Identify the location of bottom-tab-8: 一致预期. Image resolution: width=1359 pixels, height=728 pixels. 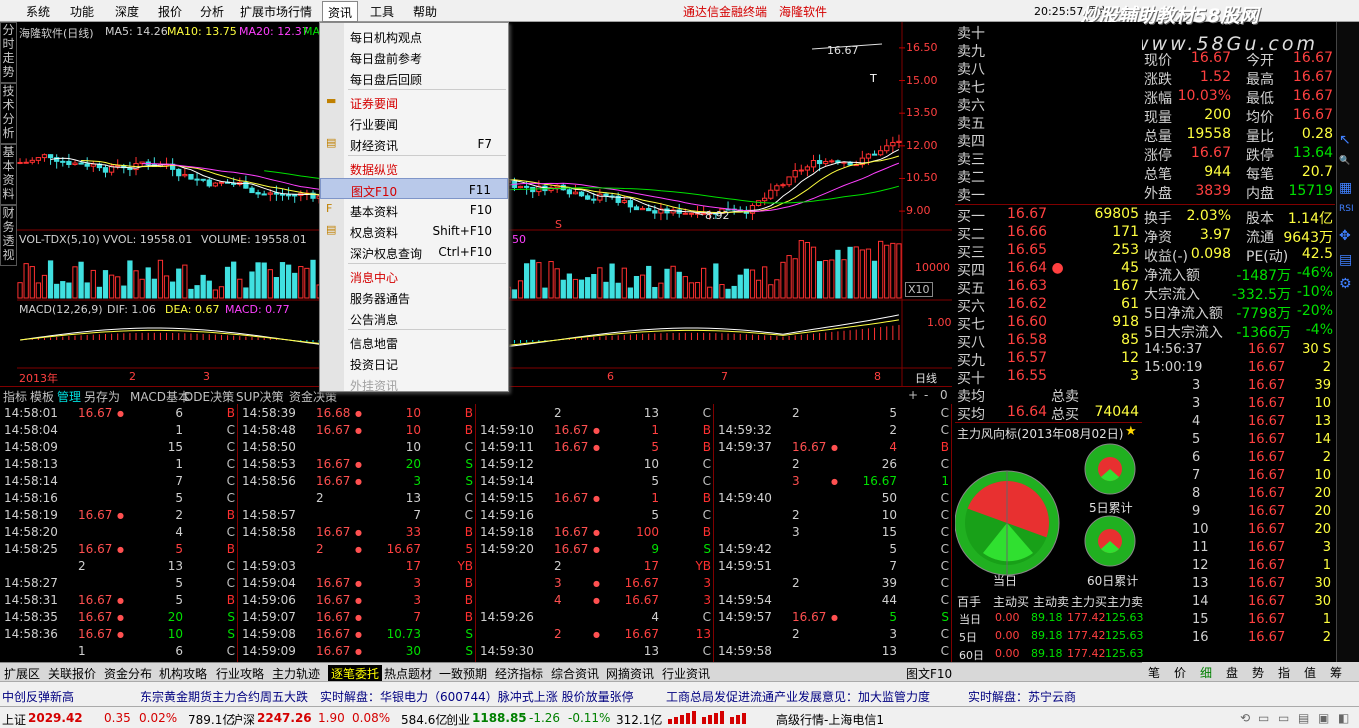
(463, 673).